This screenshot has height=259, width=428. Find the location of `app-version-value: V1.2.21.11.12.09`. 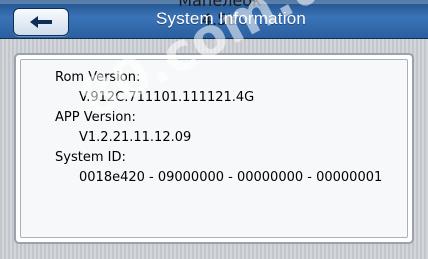

app-version-value: V1.2.21.11.12.09 is located at coordinates (135, 137).